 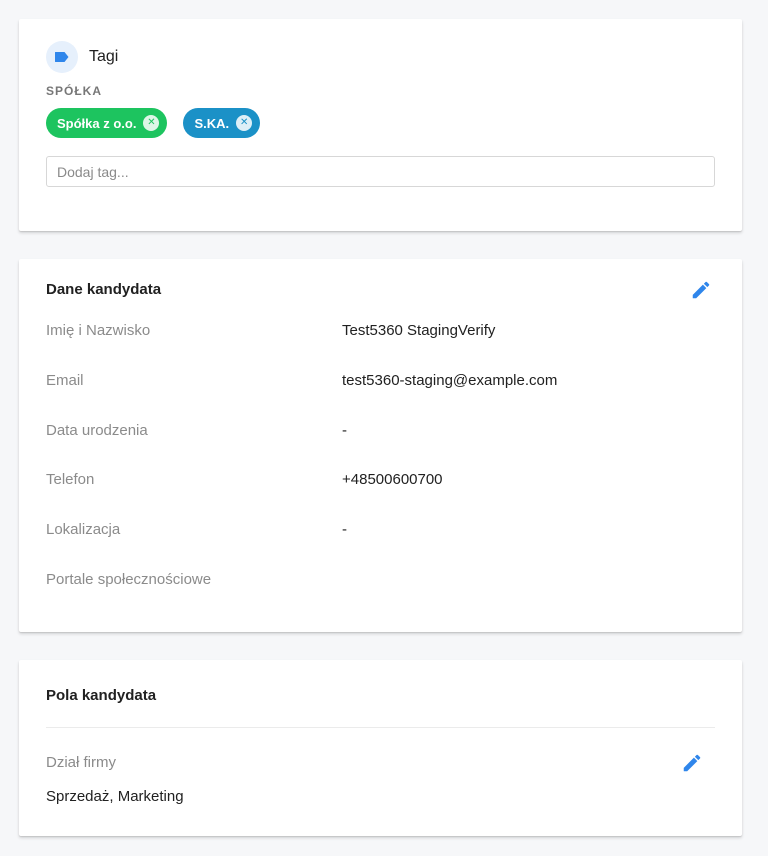 What do you see at coordinates (380, 171) in the screenshot?
I see `add-tag-input` at bounding box center [380, 171].